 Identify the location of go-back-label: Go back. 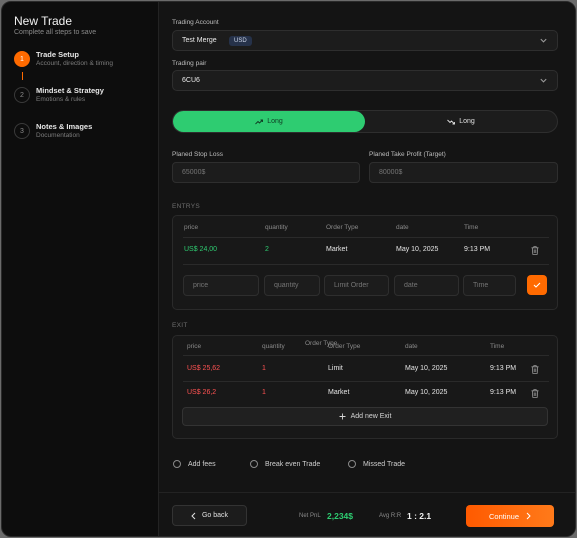
(215, 515).